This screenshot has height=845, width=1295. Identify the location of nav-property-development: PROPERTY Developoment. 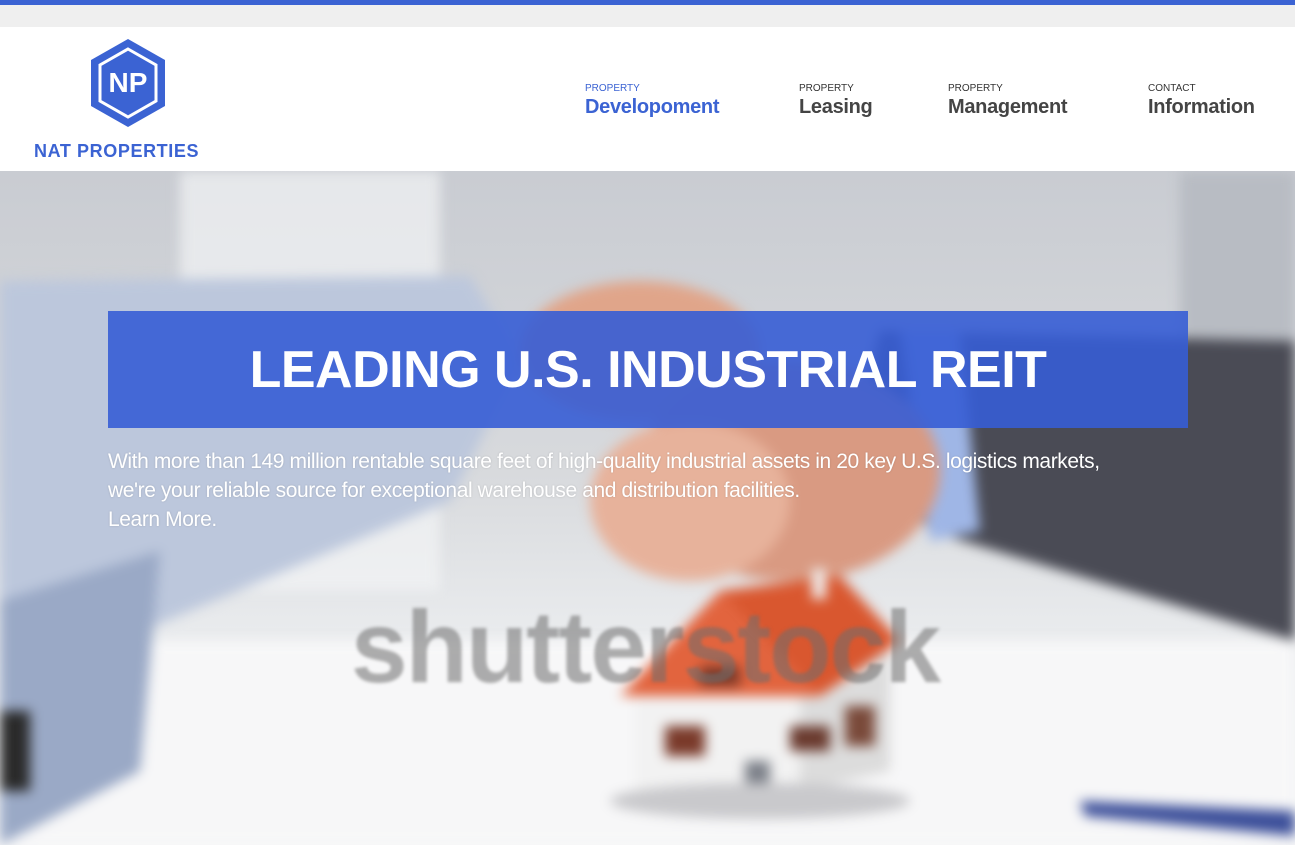
(652, 101).